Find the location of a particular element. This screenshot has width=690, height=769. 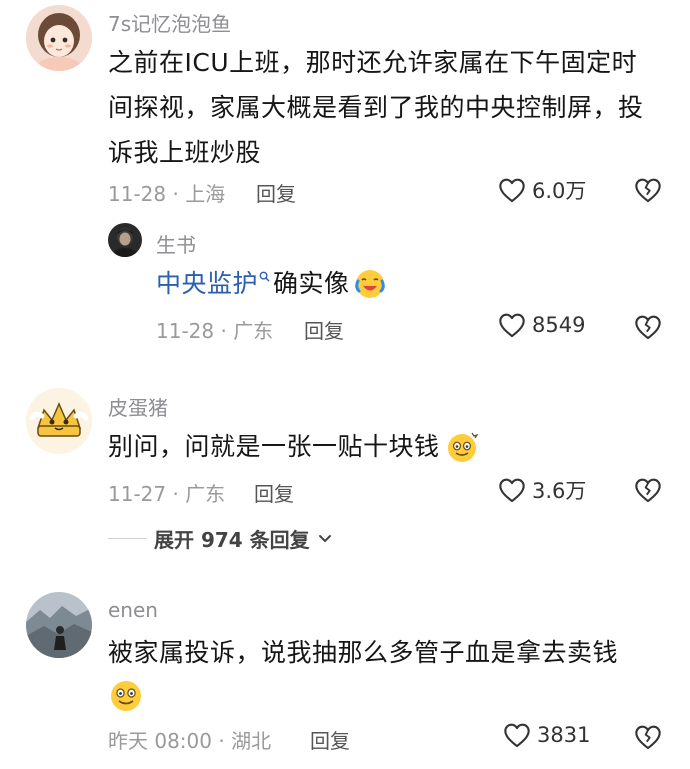

username: enen is located at coordinates (133, 610).